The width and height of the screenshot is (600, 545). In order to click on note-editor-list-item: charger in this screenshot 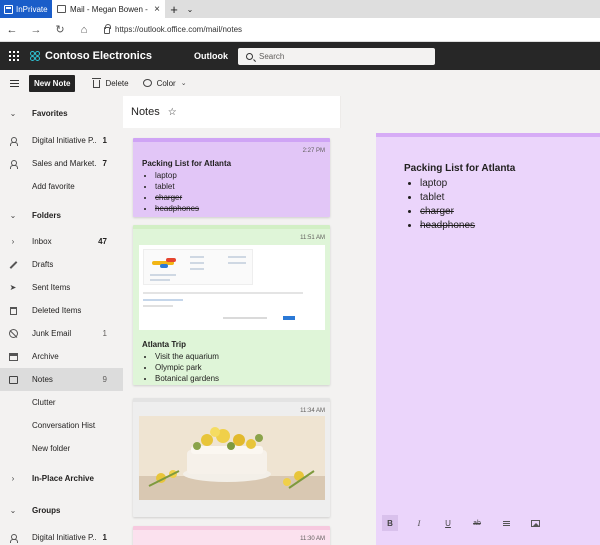, I will do `click(447, 212)`.